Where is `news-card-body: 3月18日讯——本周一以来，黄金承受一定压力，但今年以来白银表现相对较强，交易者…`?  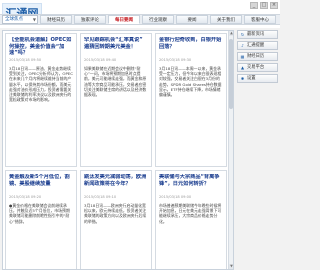 news-card-body: 3月18日讯——本周一以来，黄金承受一定压力，但今年以来白银表现相对较强，交易者… is located at coordinates (190, 82).